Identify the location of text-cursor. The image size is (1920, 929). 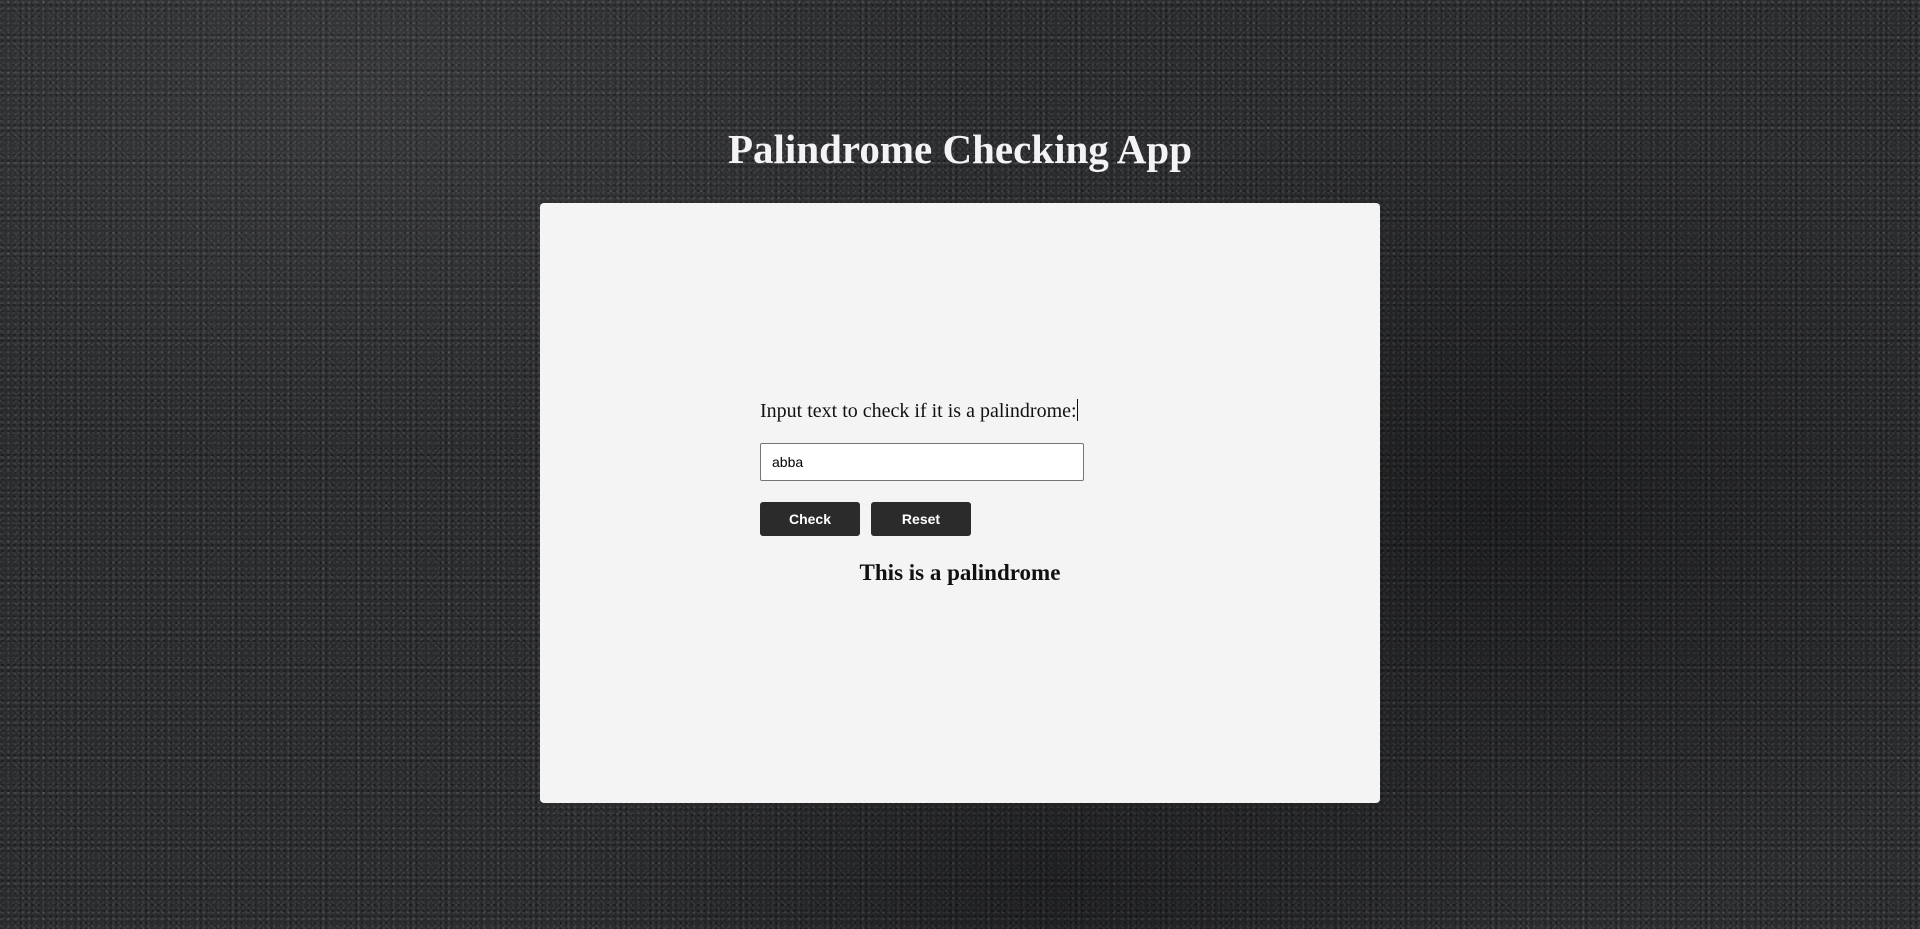
(1077, 410).